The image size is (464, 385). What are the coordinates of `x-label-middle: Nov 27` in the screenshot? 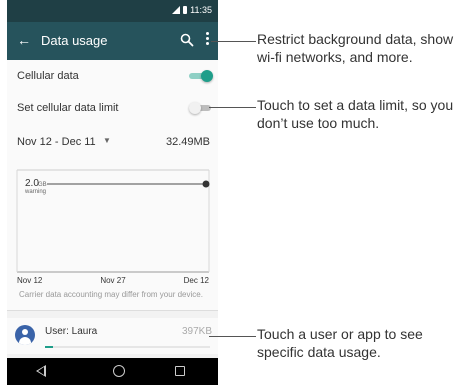 It's located at (113, 280).